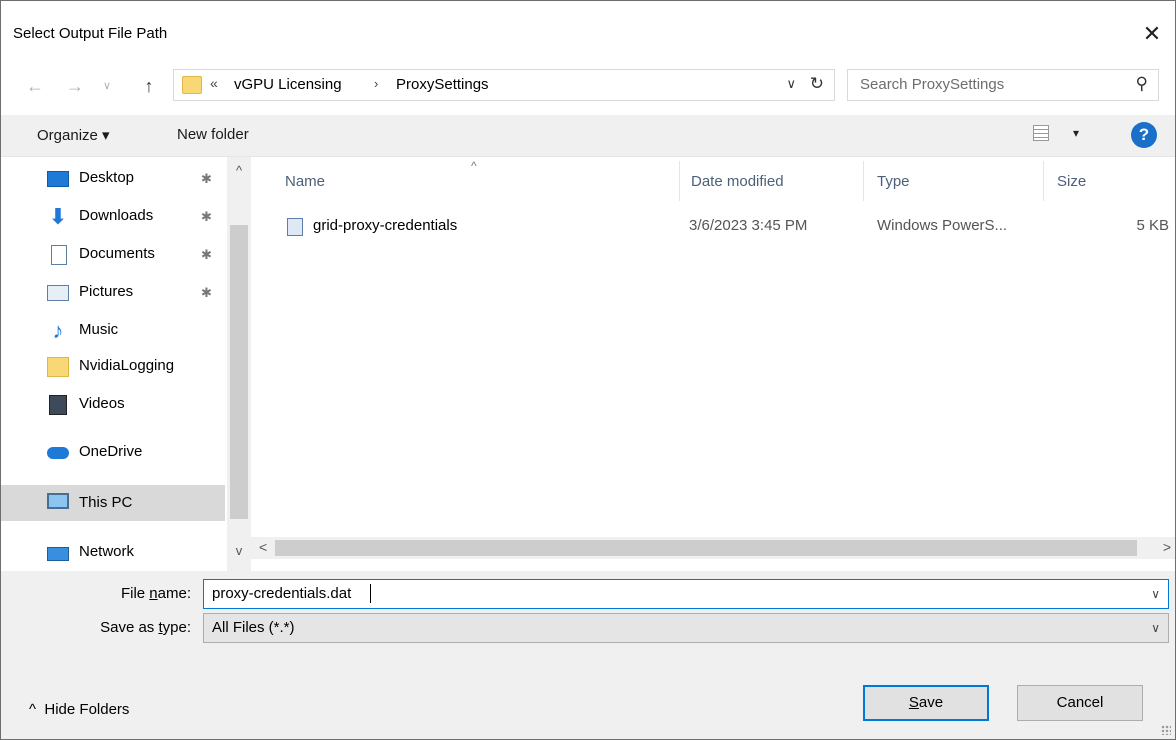 This screenshot has height=740, width=1176. I want to click on sidebar-item-nvidialogging: NvidiaLogging, so click(113, 367).